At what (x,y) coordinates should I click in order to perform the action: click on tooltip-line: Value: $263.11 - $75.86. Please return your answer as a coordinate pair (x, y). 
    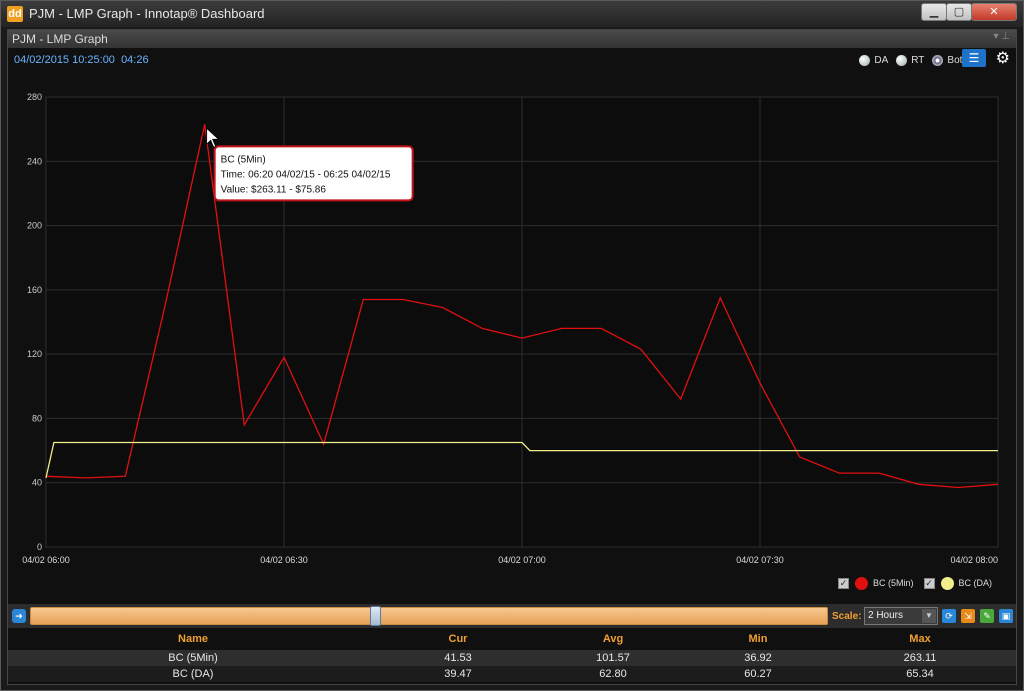
    Looking at the image, I should click on (274, 189).